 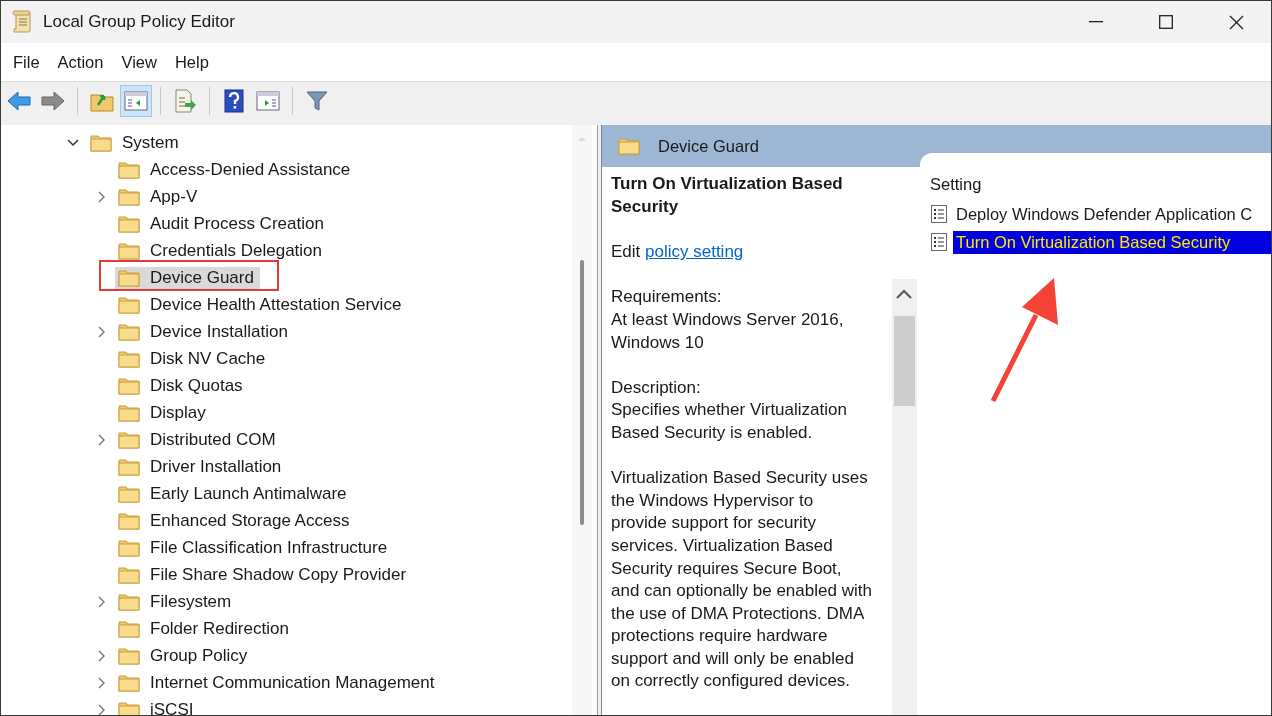 I want to click on description-text: Specifies whether Virtualization Based Security is enabled., so click(x=729, y=421).